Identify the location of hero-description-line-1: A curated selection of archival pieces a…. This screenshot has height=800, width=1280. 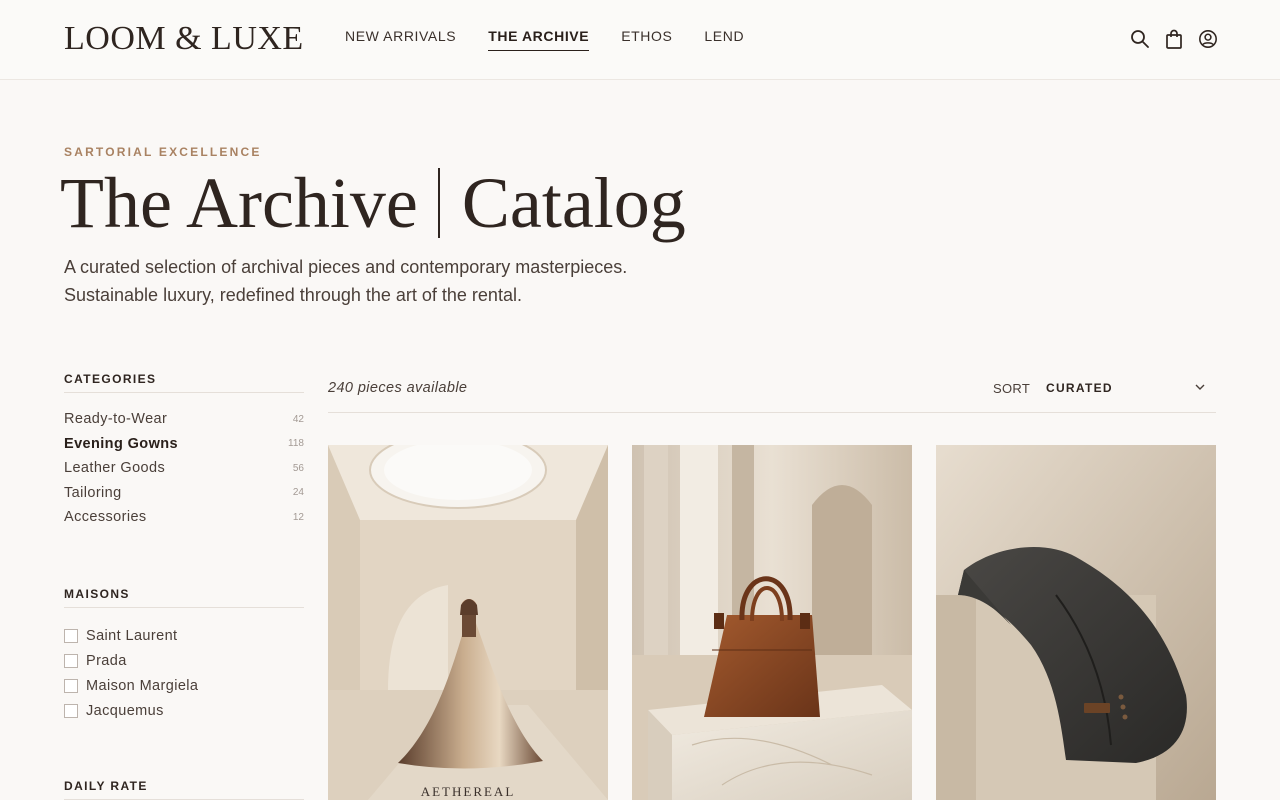
(346, 267).